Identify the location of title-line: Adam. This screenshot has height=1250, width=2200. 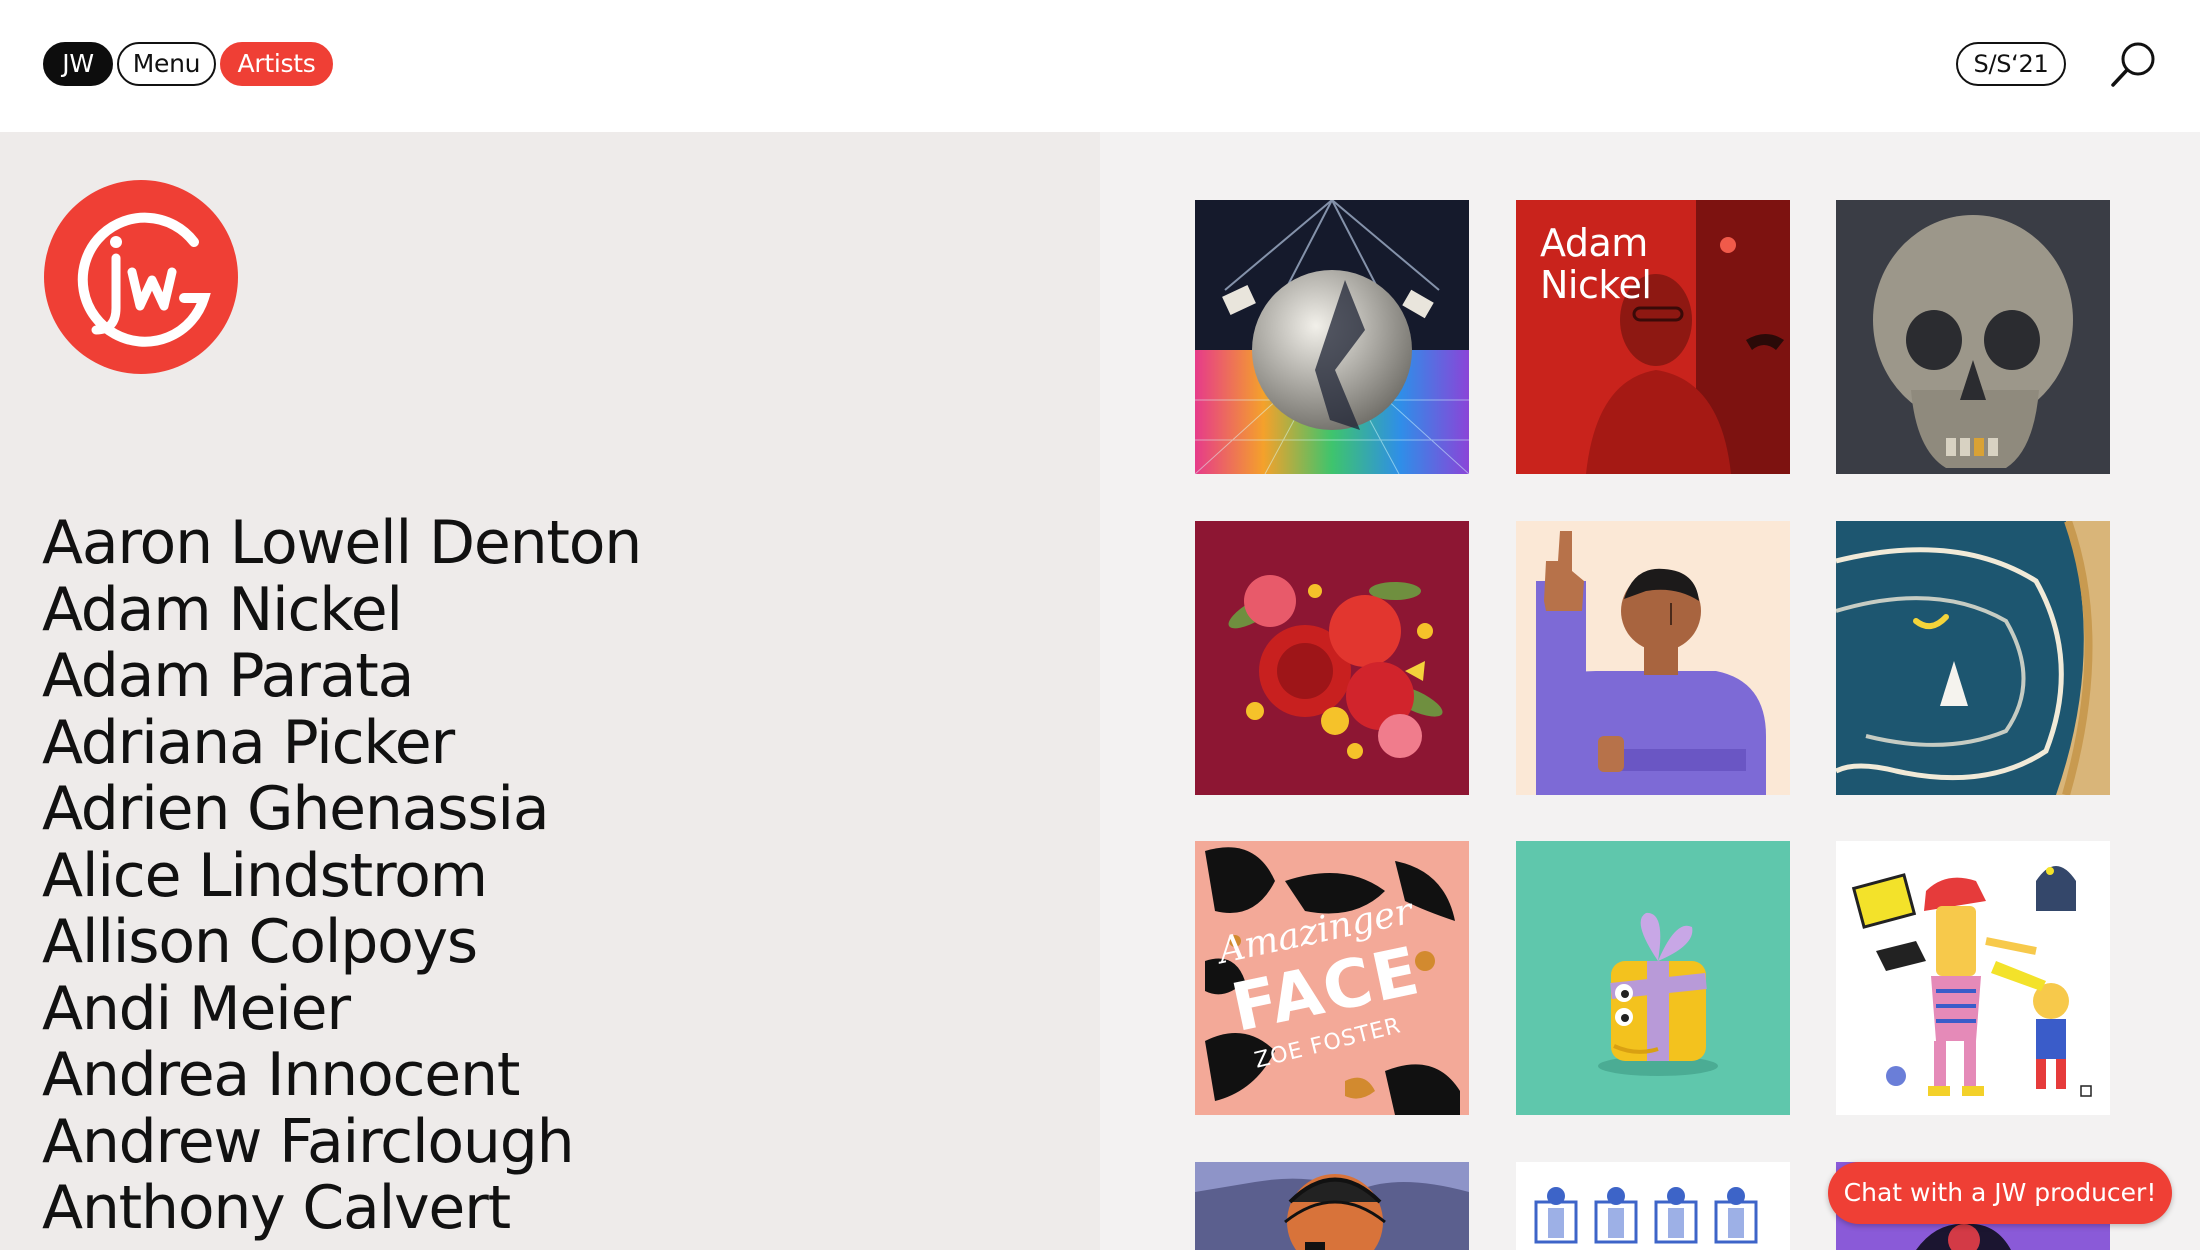
(1594, 243).